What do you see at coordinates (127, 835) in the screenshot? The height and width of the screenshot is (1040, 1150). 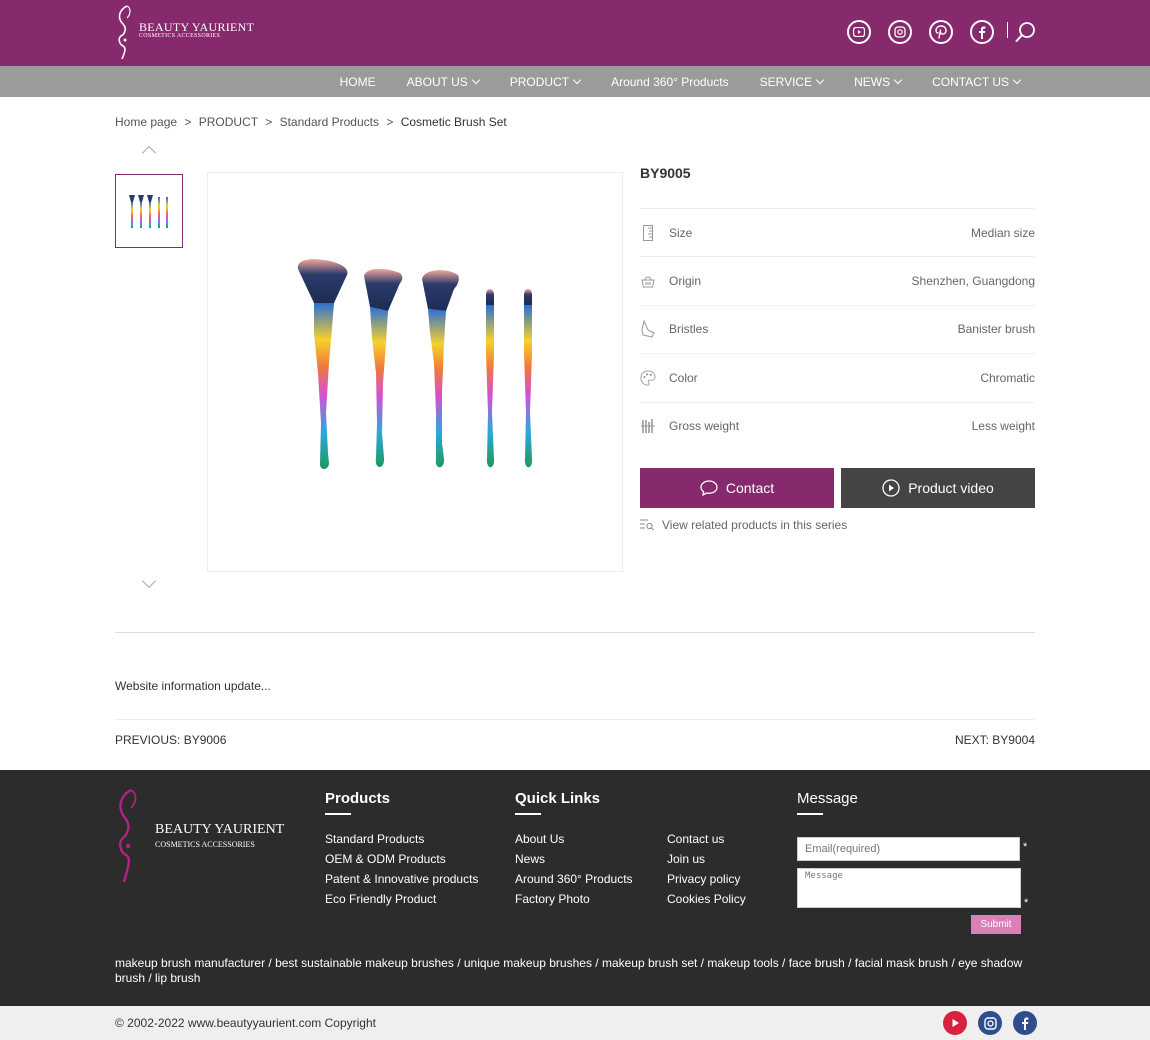 I see `logo-figure-icon` at bounding box center [127, 835].